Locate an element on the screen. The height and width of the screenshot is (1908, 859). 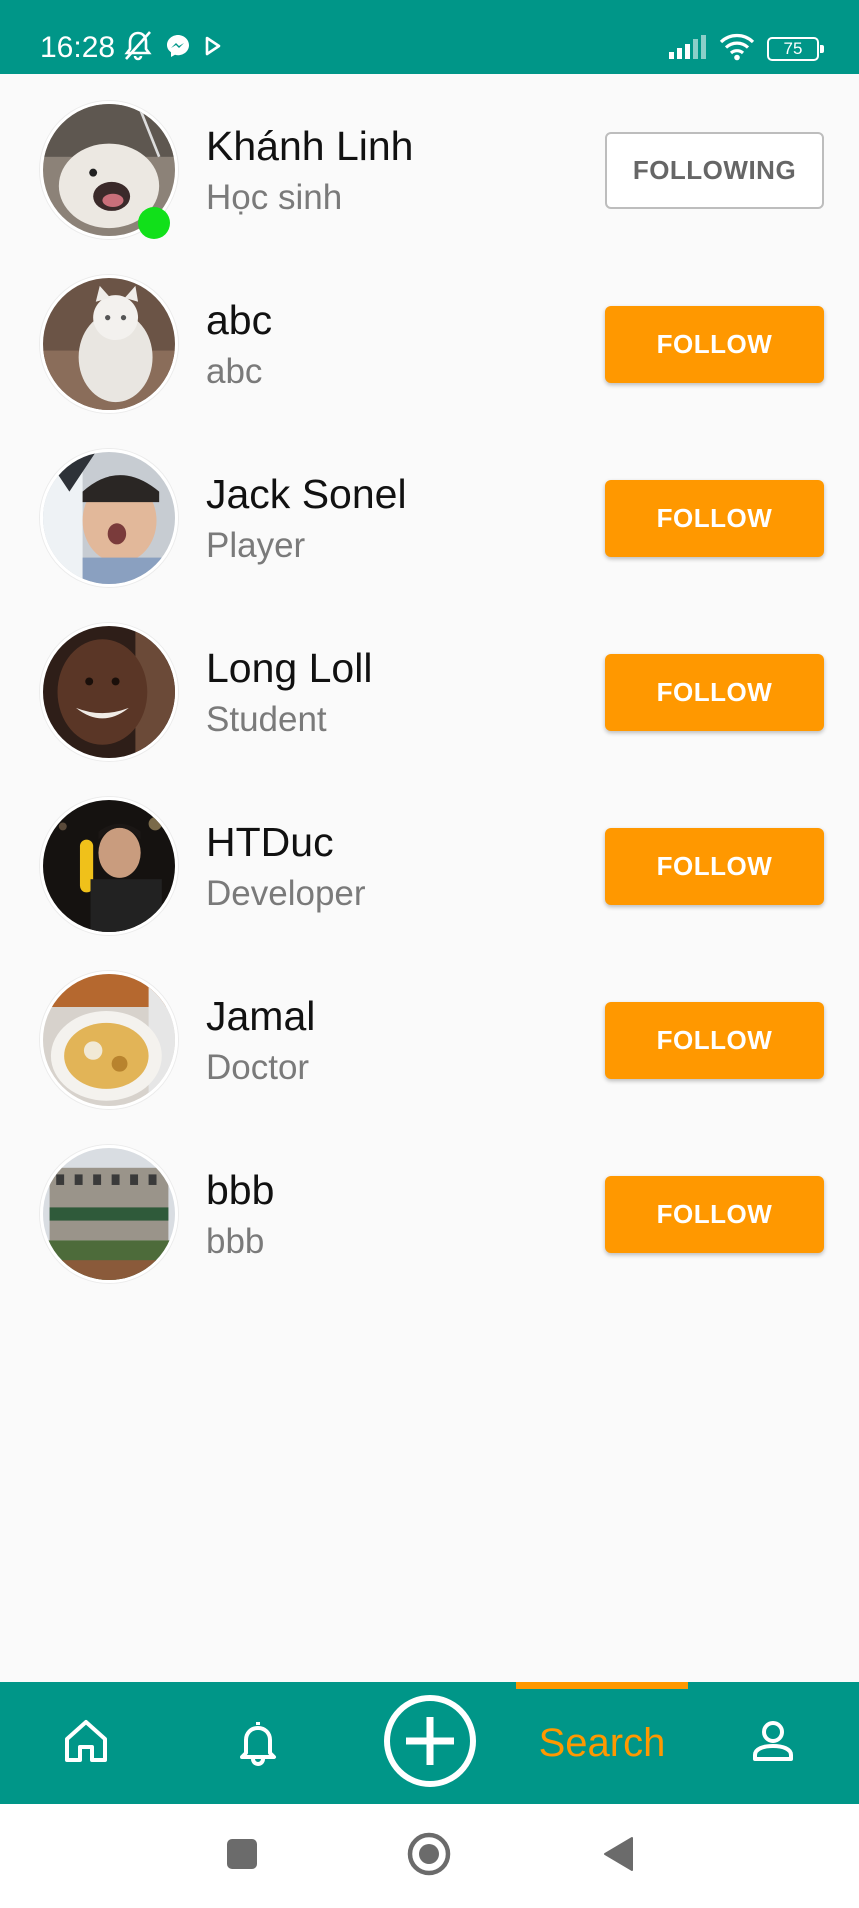
status-bar: 16:28 75 is located at coordinates (429, 37).